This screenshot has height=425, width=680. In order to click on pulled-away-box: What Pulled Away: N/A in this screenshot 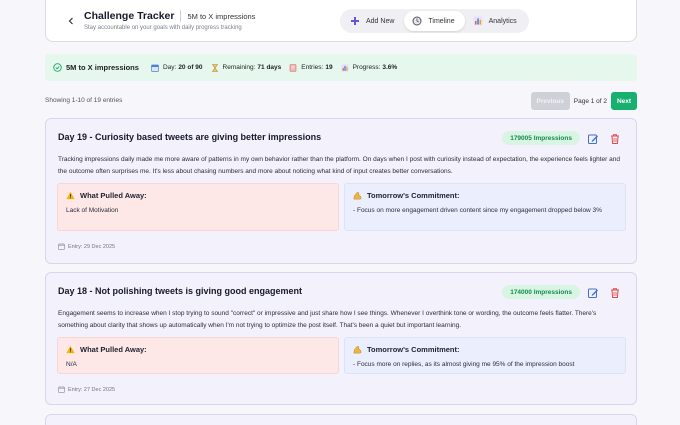, I will do `click(198, 355)`.